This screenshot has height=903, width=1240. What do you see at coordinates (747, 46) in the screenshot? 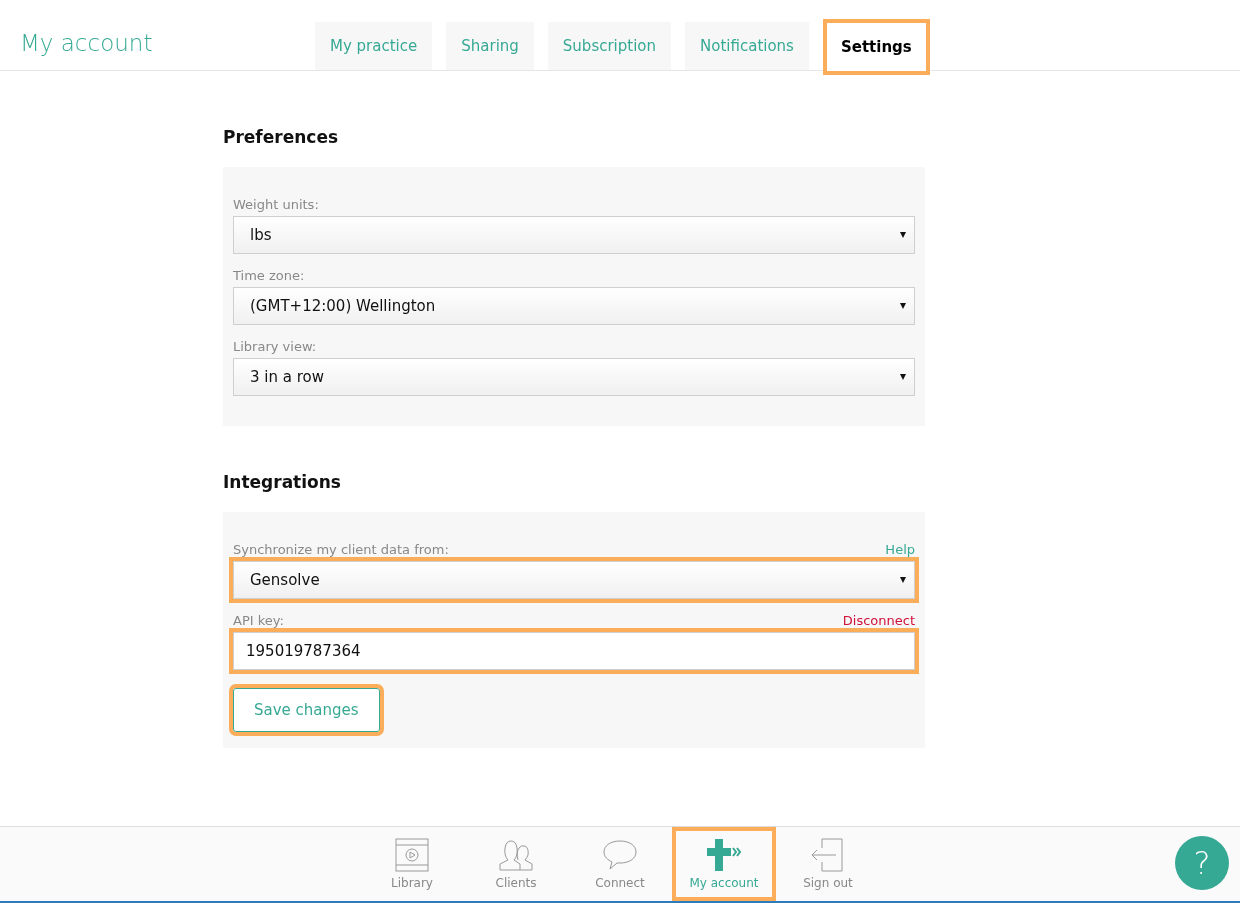
I see `tab: Notifications` at bounding box center [747, 46].